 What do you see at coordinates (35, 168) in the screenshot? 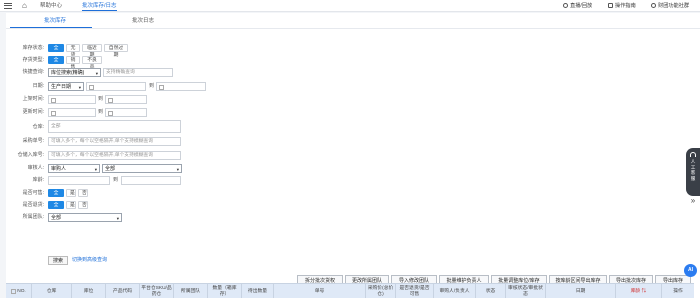
I see `auditor-label: 审核人:` at bounding box center [35, 168].